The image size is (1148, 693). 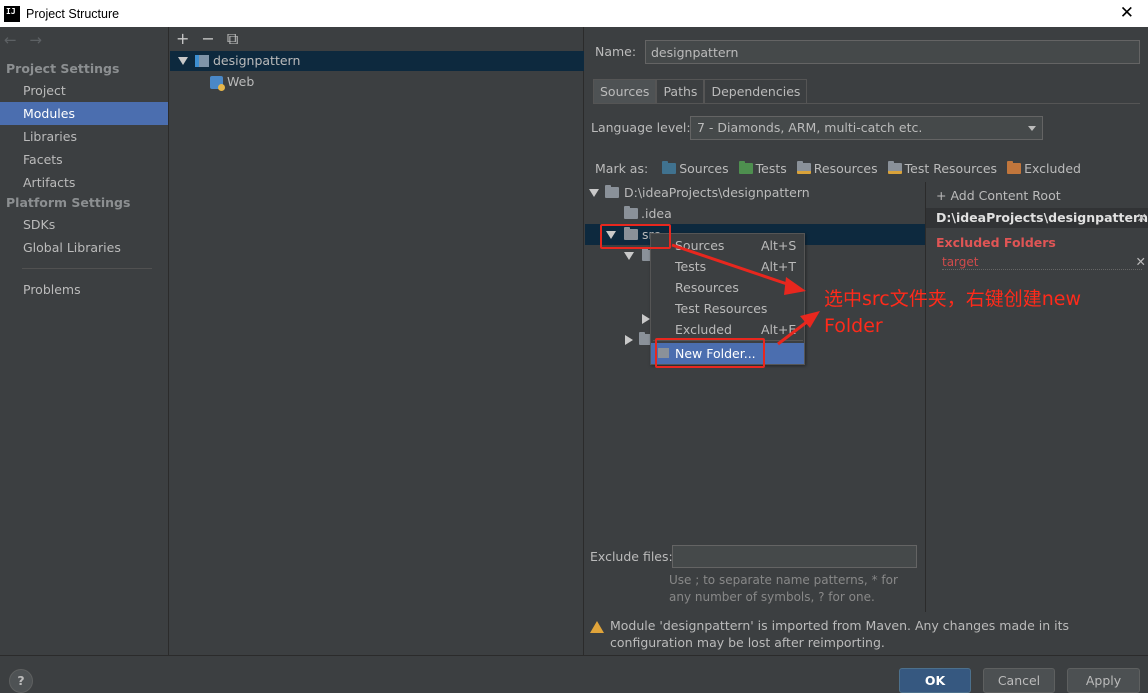 I want to click on remove-root-icon: ✕, so click(x=1142, y=218).